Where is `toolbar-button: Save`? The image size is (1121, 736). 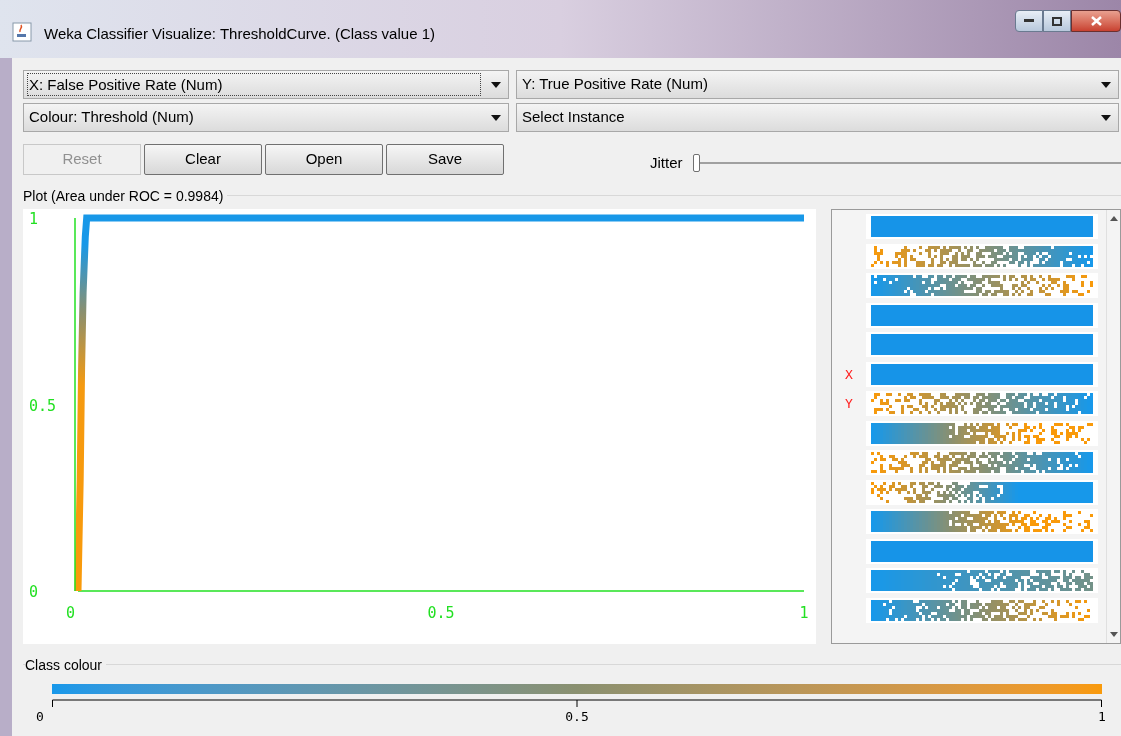
toolbar-button: Save is located at coordinates (445, 159).